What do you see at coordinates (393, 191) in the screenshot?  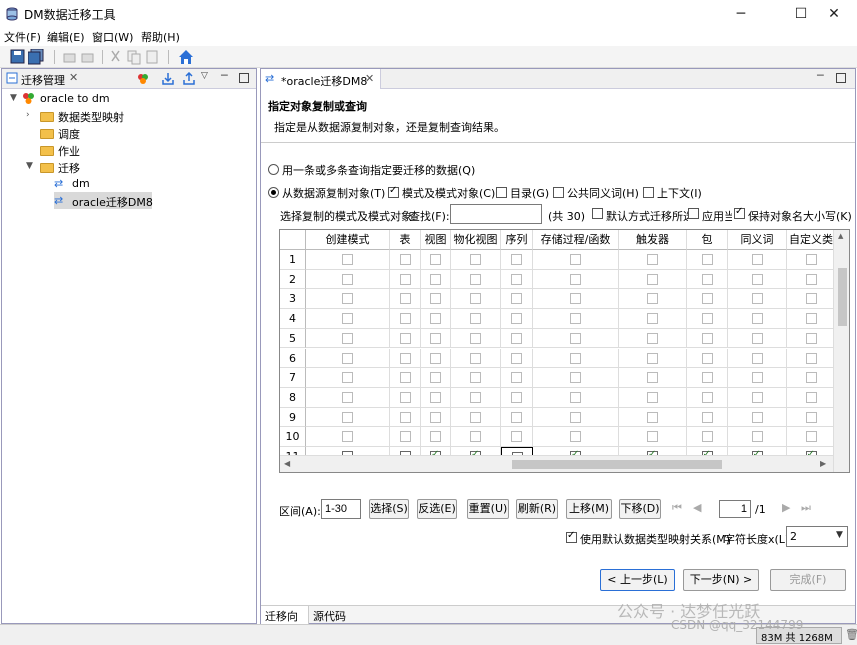 I see `schema-checkbox` at bounding box center [393, 191].